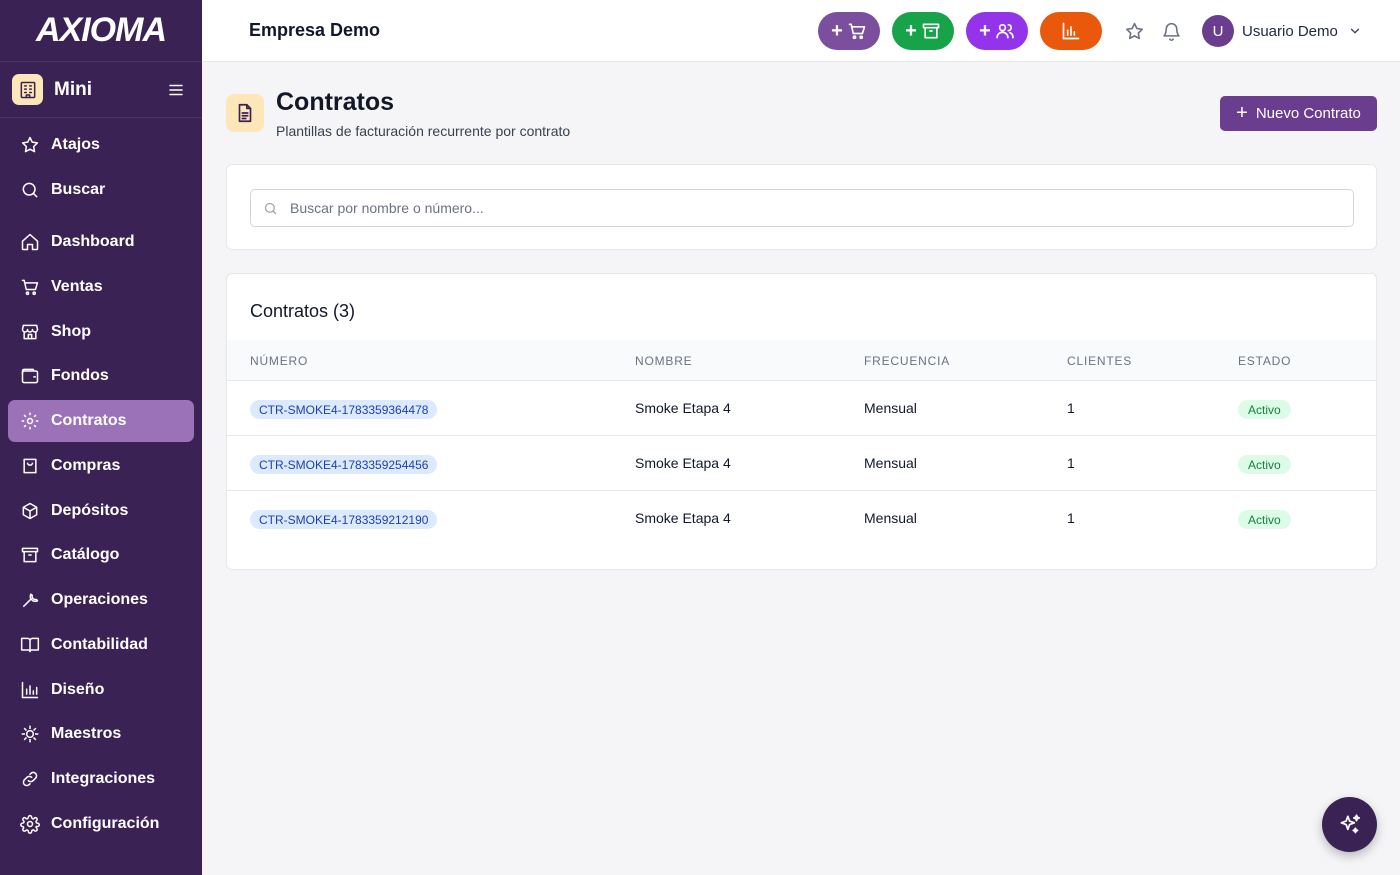 This screenshot has height=875, width=1400. I want to click on package-icon, so click(30, 511).